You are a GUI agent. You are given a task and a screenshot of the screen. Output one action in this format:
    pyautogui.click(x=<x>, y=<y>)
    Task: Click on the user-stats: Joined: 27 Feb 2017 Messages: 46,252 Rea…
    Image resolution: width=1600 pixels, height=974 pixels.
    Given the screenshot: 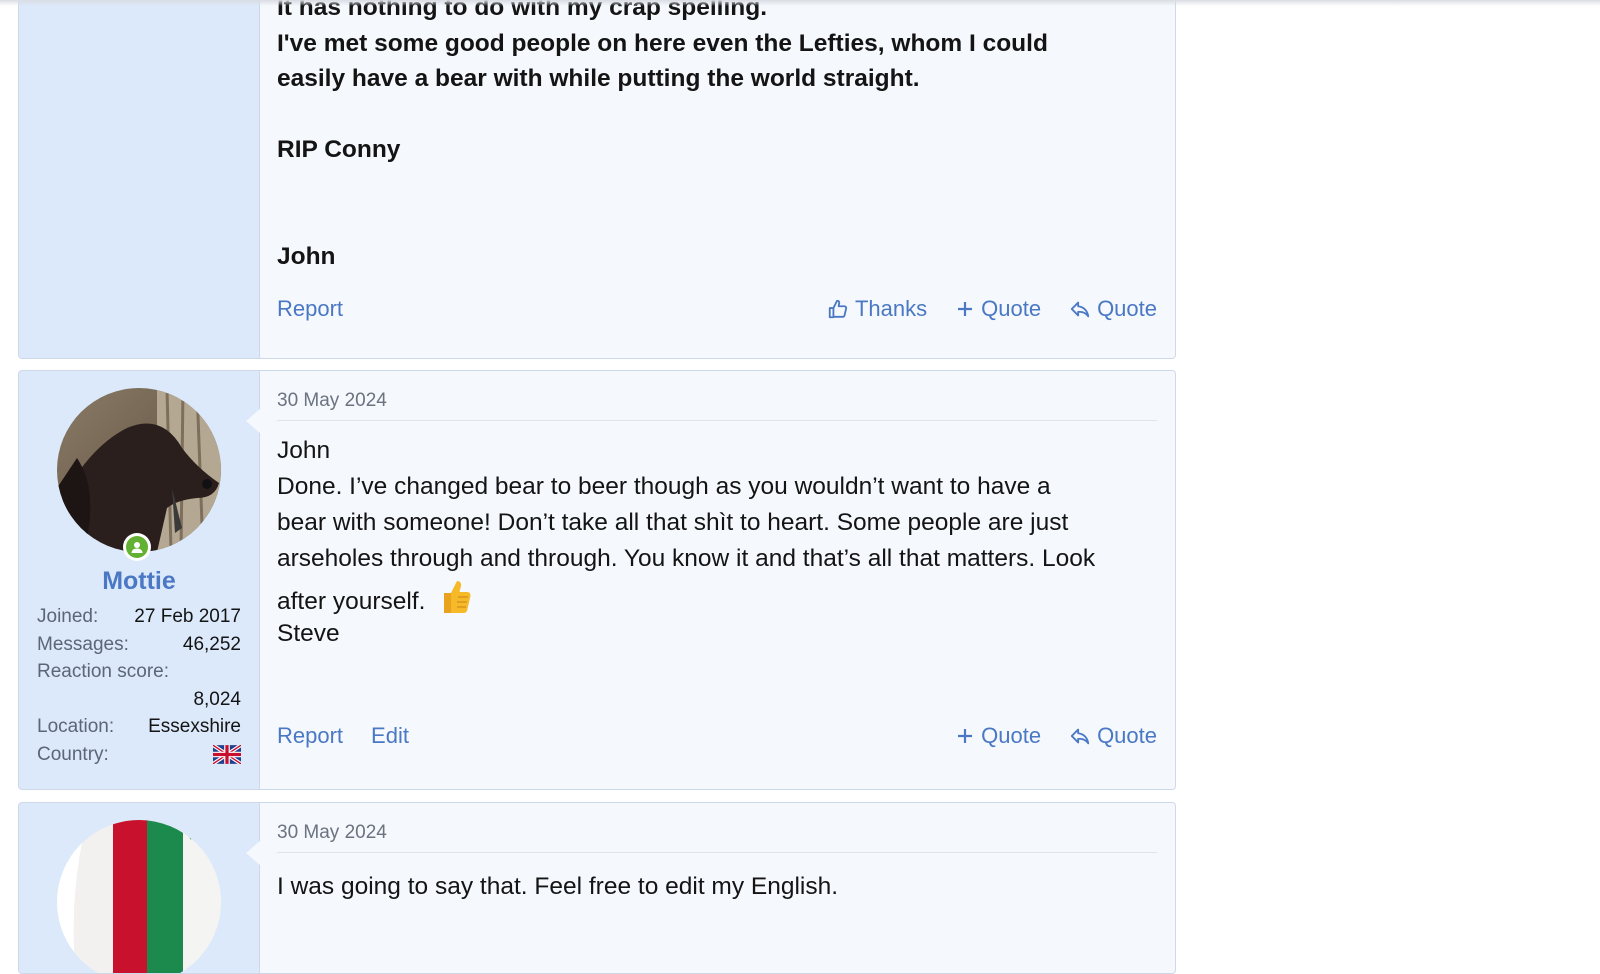 What is the action you would take?
    pyautogui.click(x=139, y=685)
    